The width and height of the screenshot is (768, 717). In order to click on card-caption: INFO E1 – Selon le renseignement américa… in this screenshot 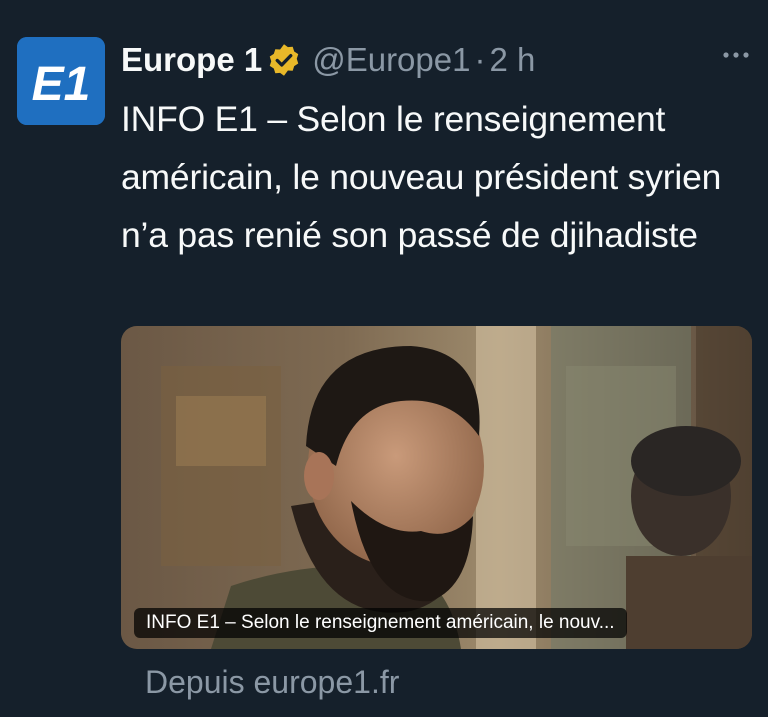, I will do `click(380, 623)`.